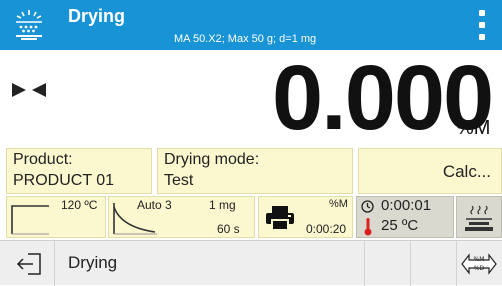 The image size is (502, 286). I want to click on finish-mode-field: Auto 3 1 mg 60 s, so click(181, 217).